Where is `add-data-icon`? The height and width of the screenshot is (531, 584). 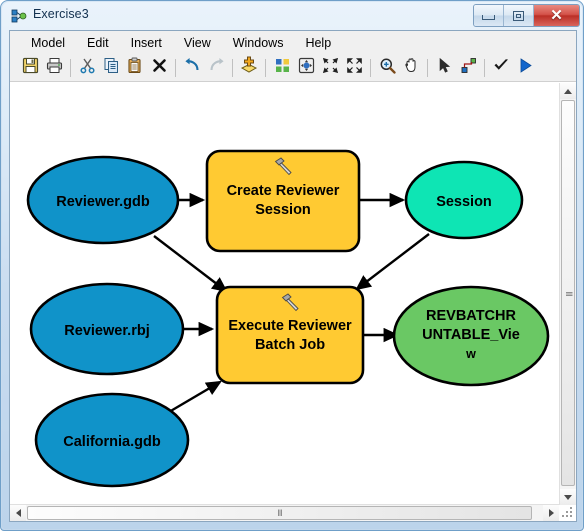 add-data-icon is located at coordinates (249, 67).